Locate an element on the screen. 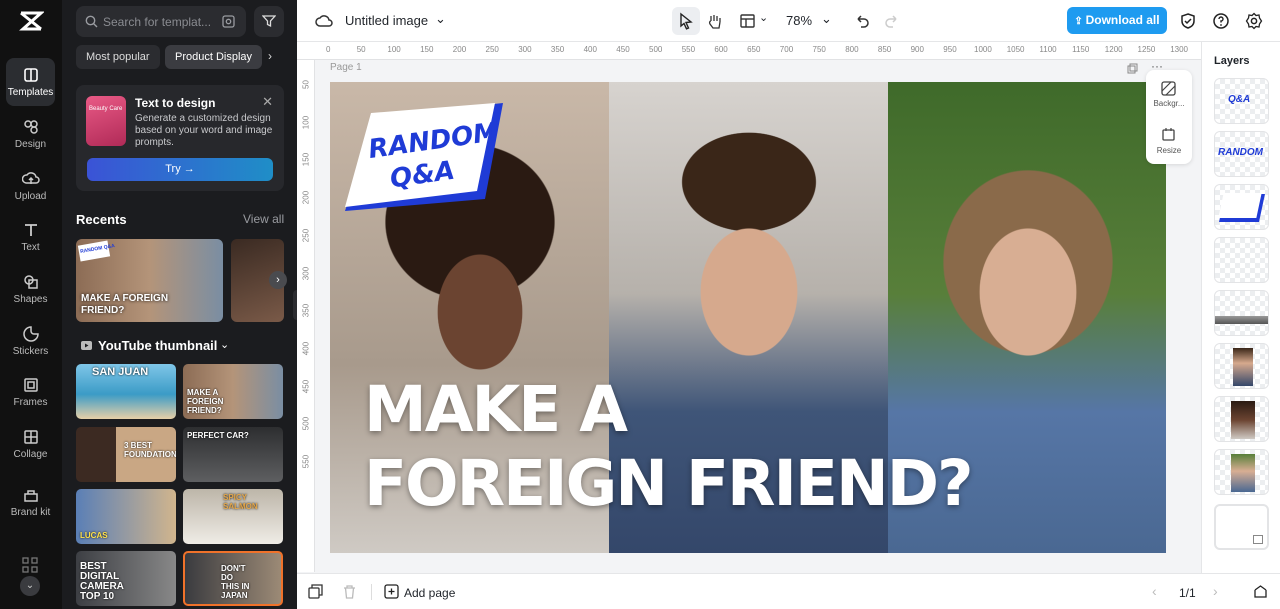 This screenshot has height=609, width=1280. collapse-rail-button: ⌄ is located at coordinates (30, 586).